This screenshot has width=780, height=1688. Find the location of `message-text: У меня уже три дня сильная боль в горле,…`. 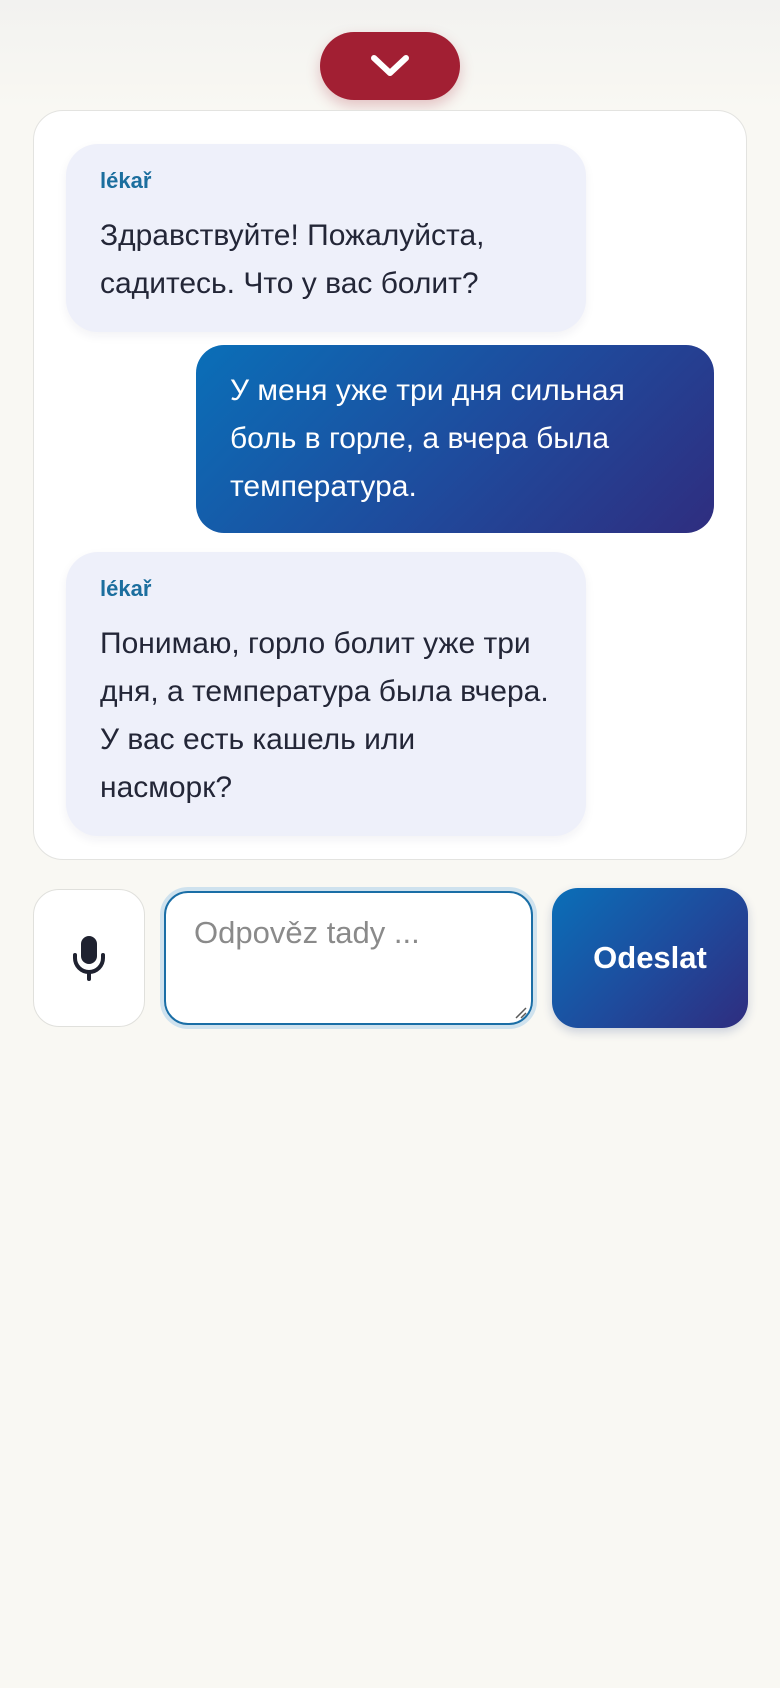

message-text: У меня уже три дня сильная боль в горле,… is located at coordinates (427, 438).